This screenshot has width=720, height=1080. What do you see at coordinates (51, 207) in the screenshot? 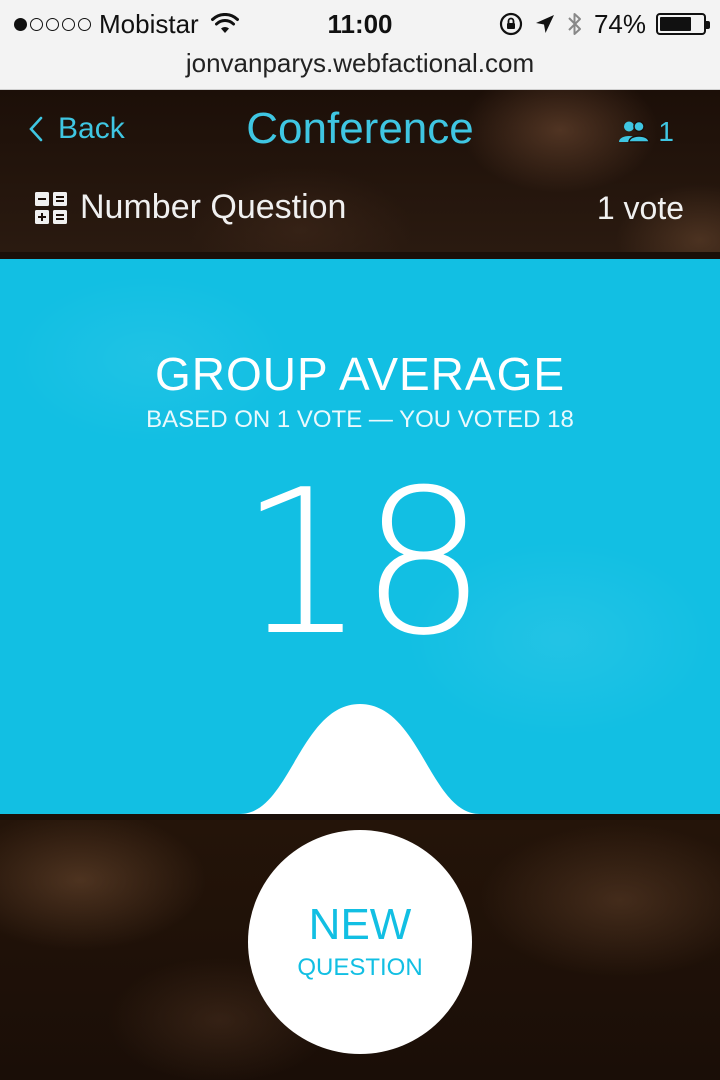
I see `calculator-icon` at bounding box center [51, 207].